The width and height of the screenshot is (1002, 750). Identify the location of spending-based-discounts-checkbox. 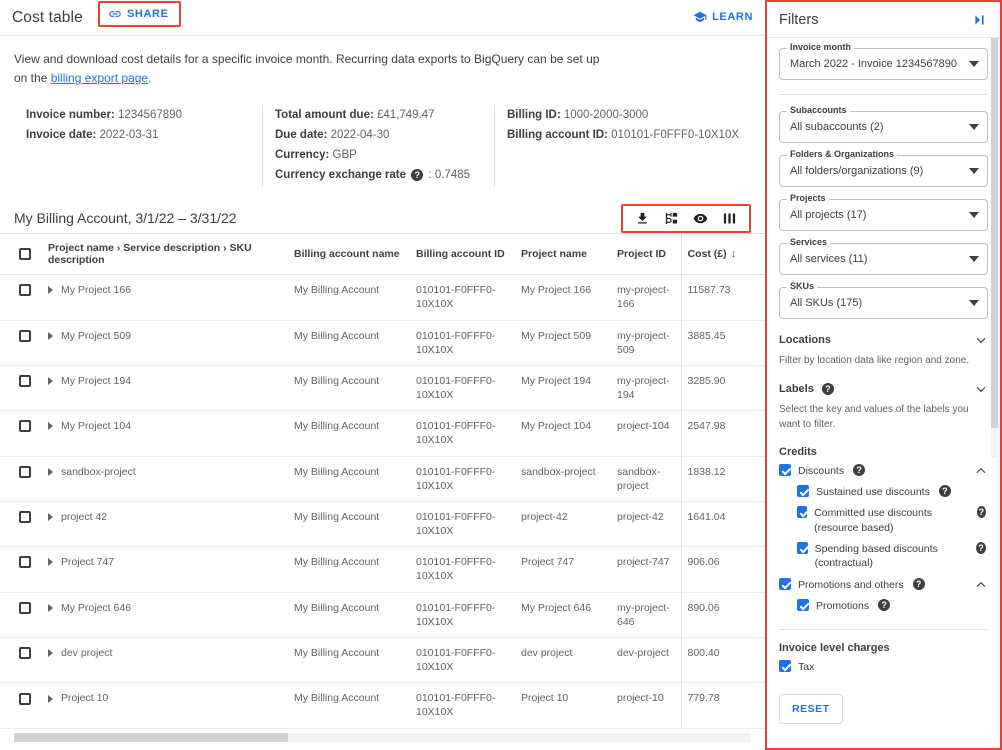
(802, 547).